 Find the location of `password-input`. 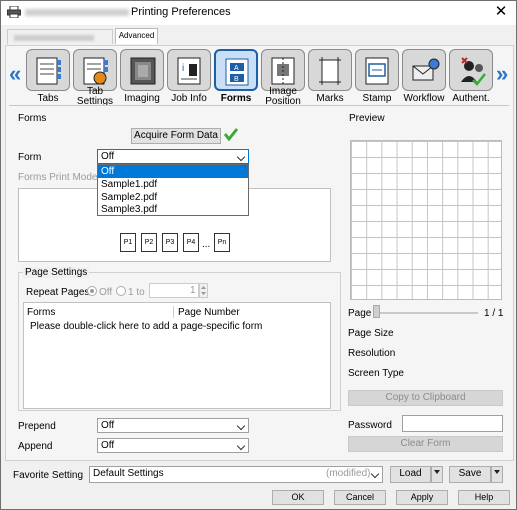

password-input is located at coordinates (452, 423).